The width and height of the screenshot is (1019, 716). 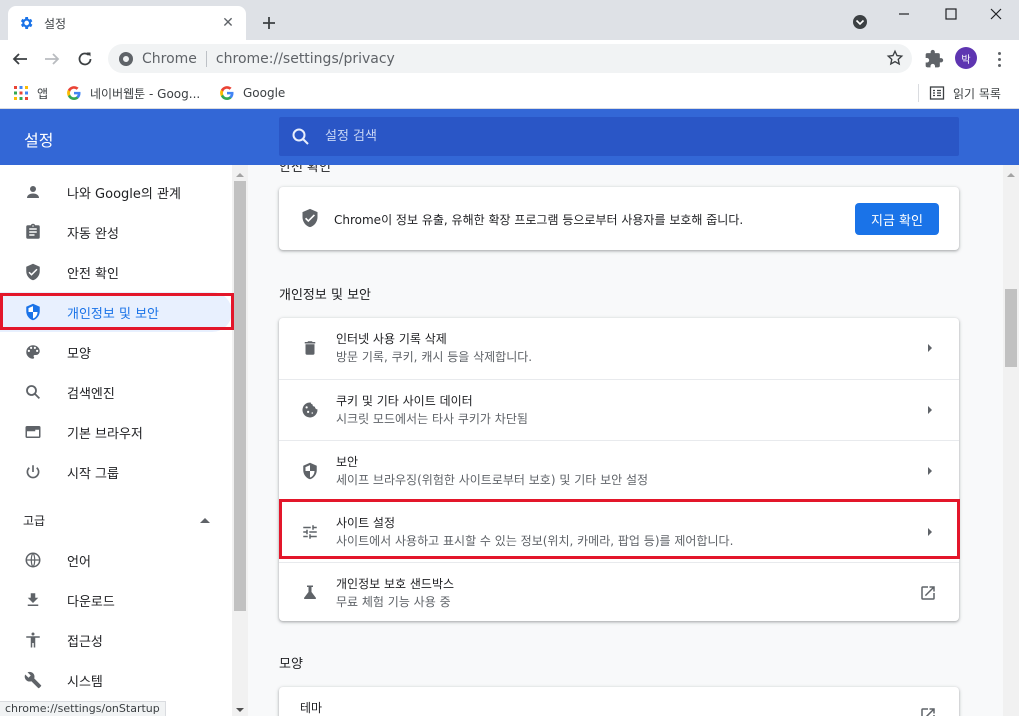 I want to click on sidebar-item-label: 다운로드, so click(x=91, y=602).